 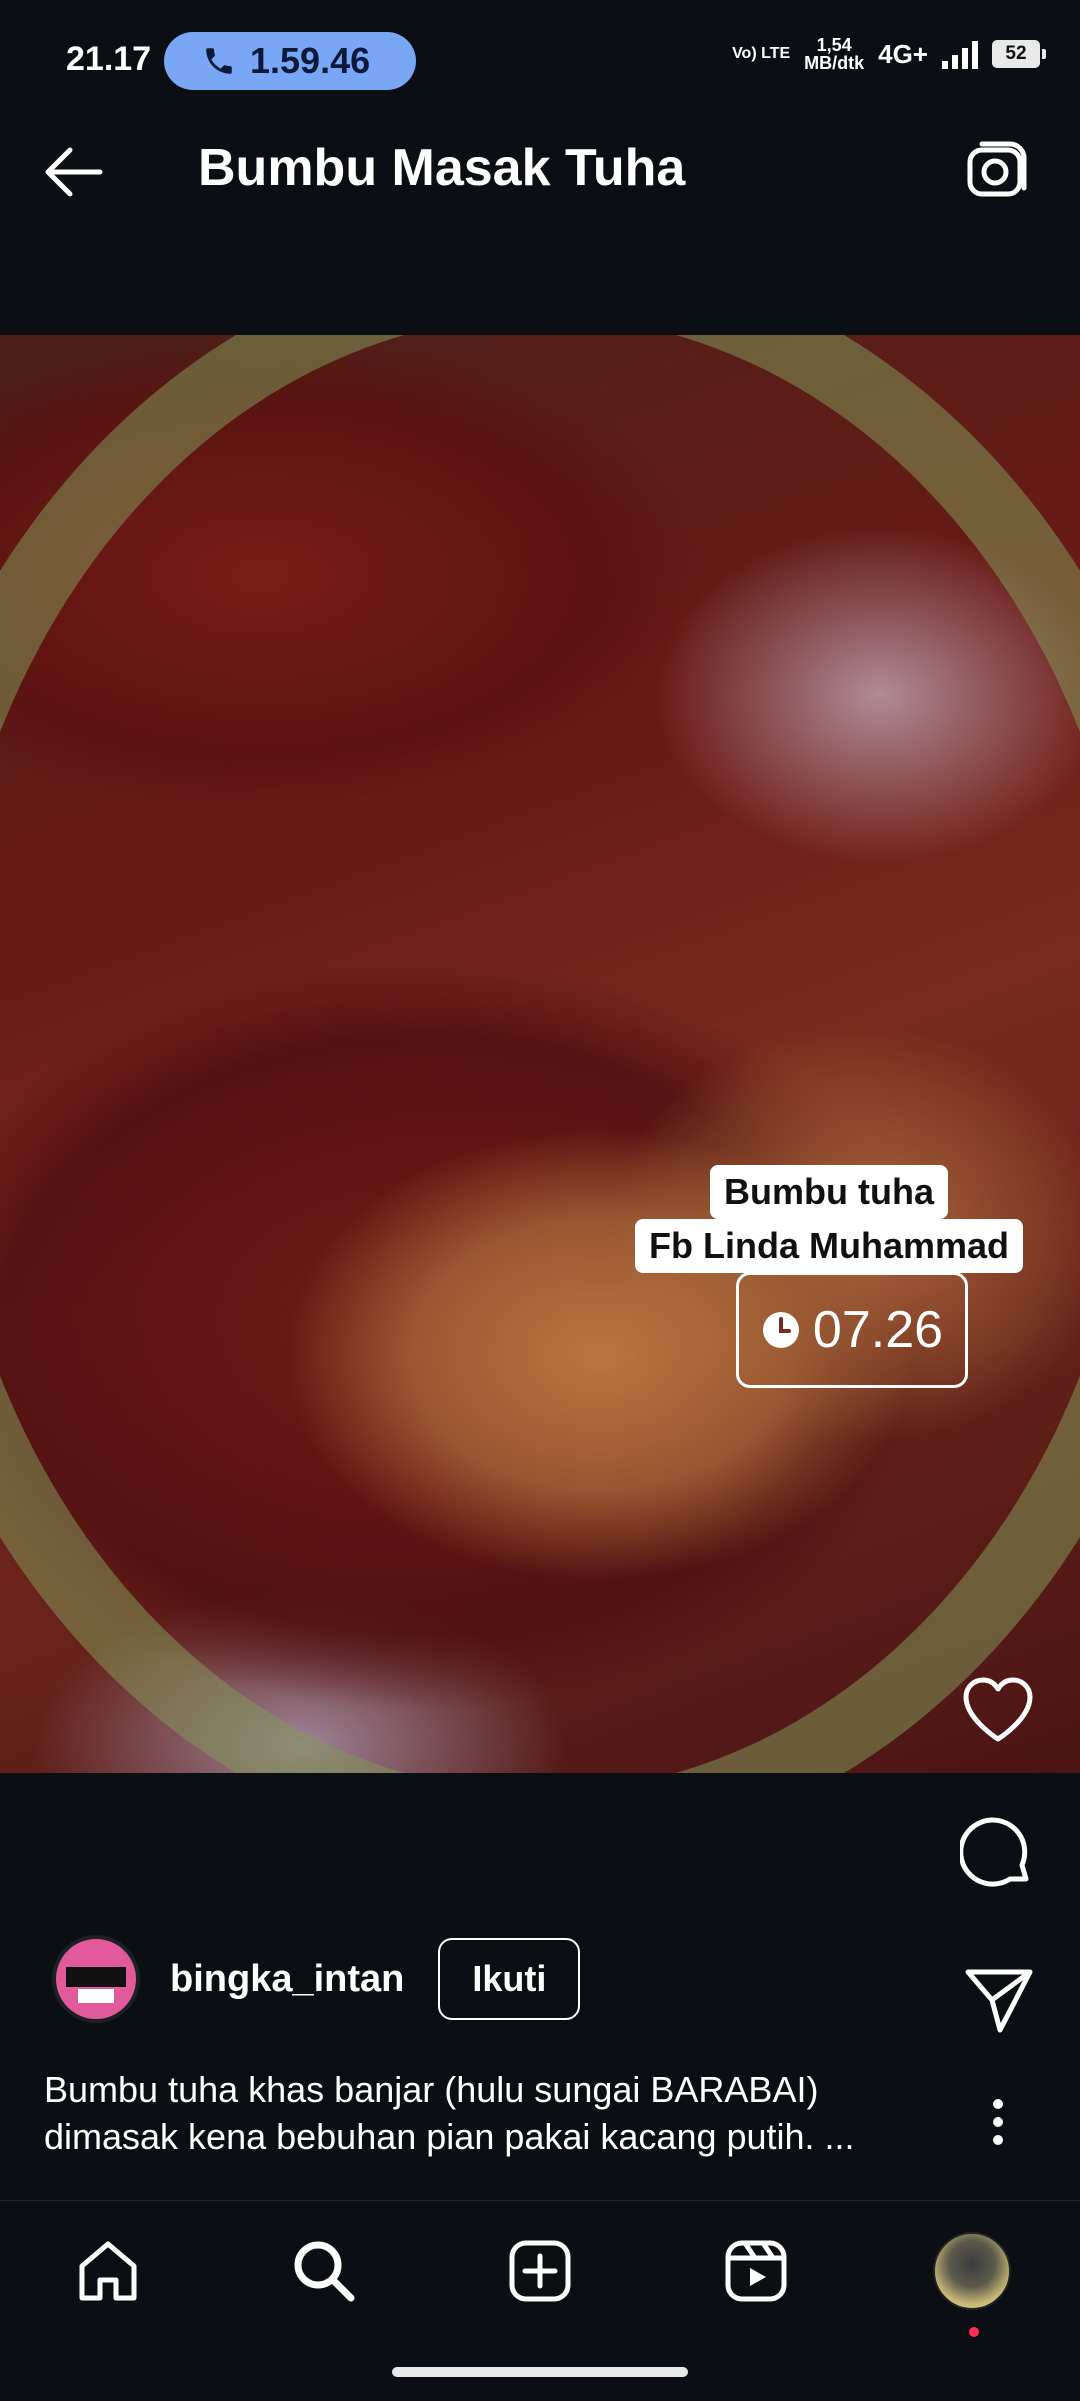 I want to click on battery-icon: 52, so click(x=1019, y=54).